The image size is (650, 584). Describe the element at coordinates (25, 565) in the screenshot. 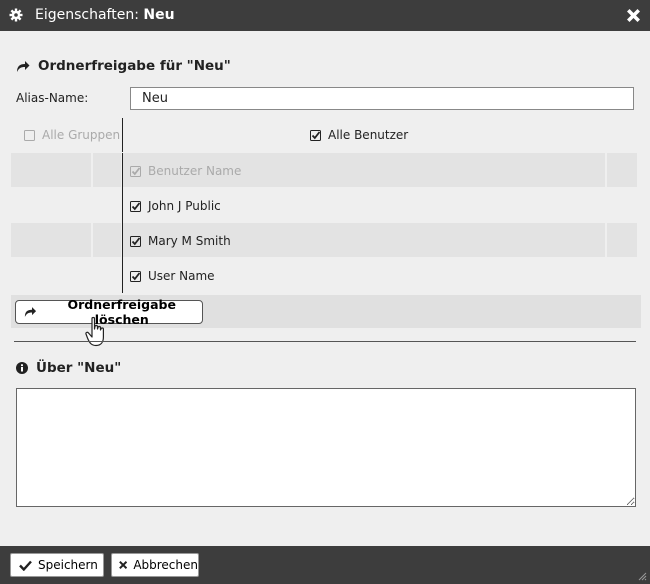

I see `checkmark-icon` at that location.